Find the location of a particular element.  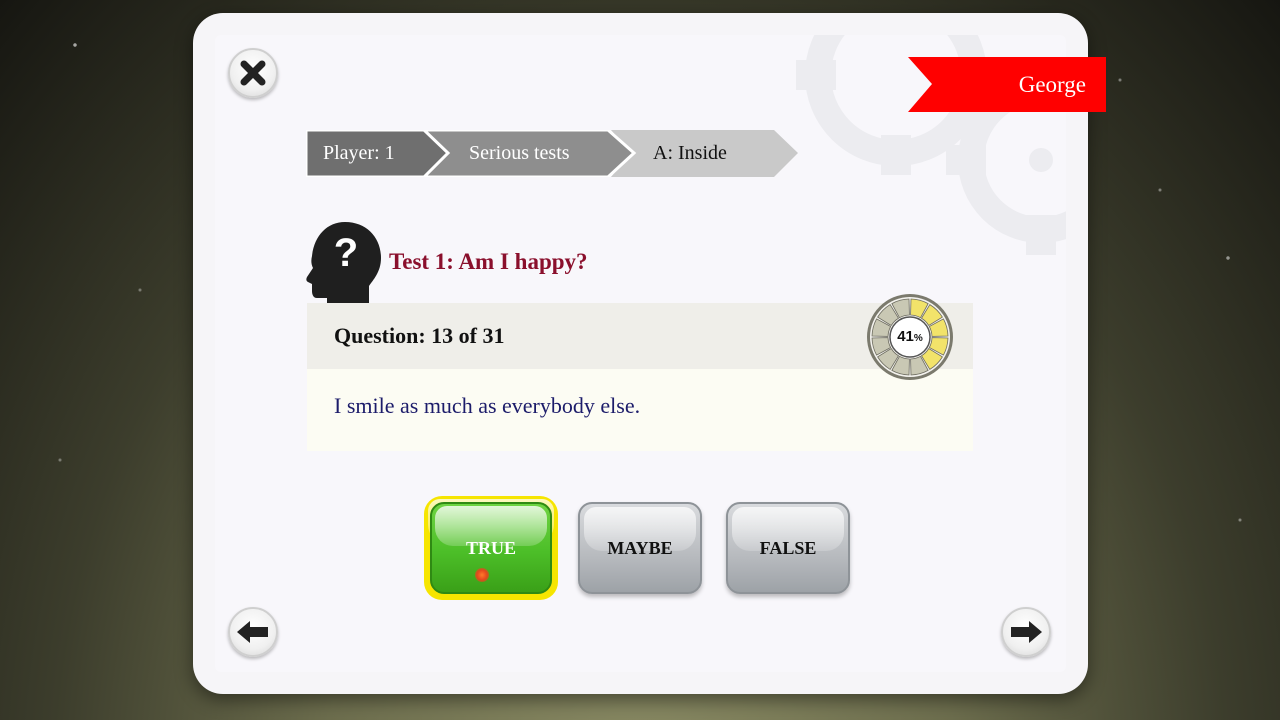

tap-indicator is located at coordinates (482, 575).